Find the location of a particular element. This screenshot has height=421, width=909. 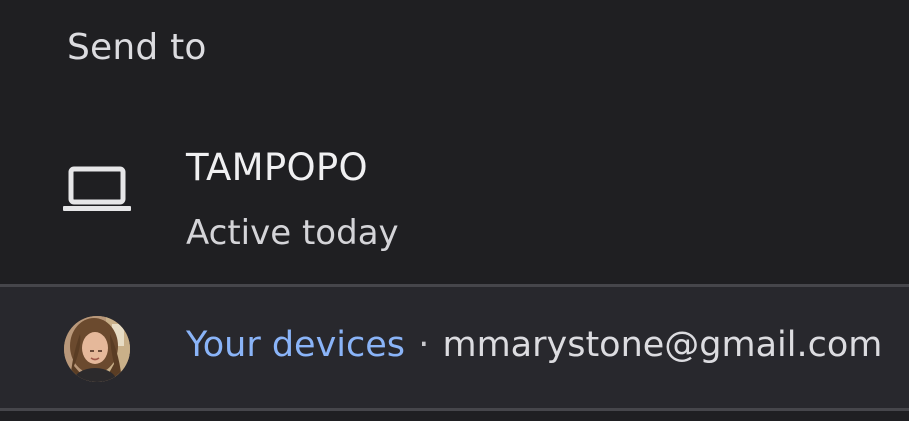

divider-bottom is located at coordinates (454, 409).